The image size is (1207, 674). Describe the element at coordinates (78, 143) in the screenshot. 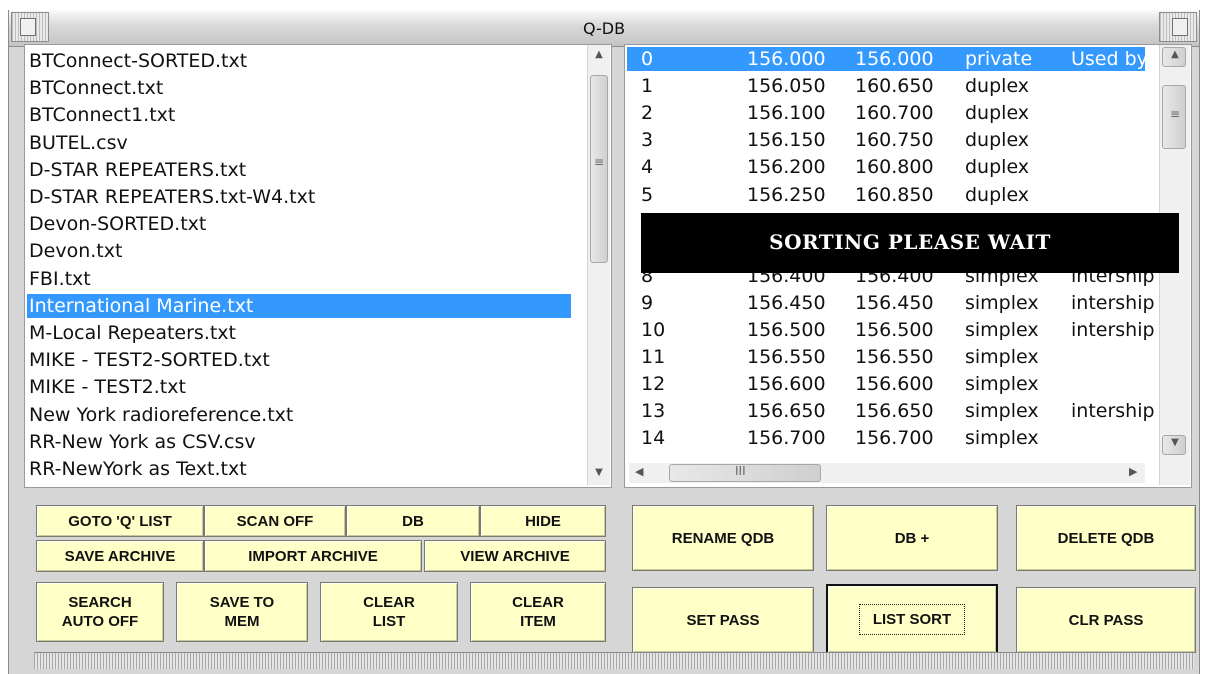

I see `file-list-item: BUTEL.csv` at that location.